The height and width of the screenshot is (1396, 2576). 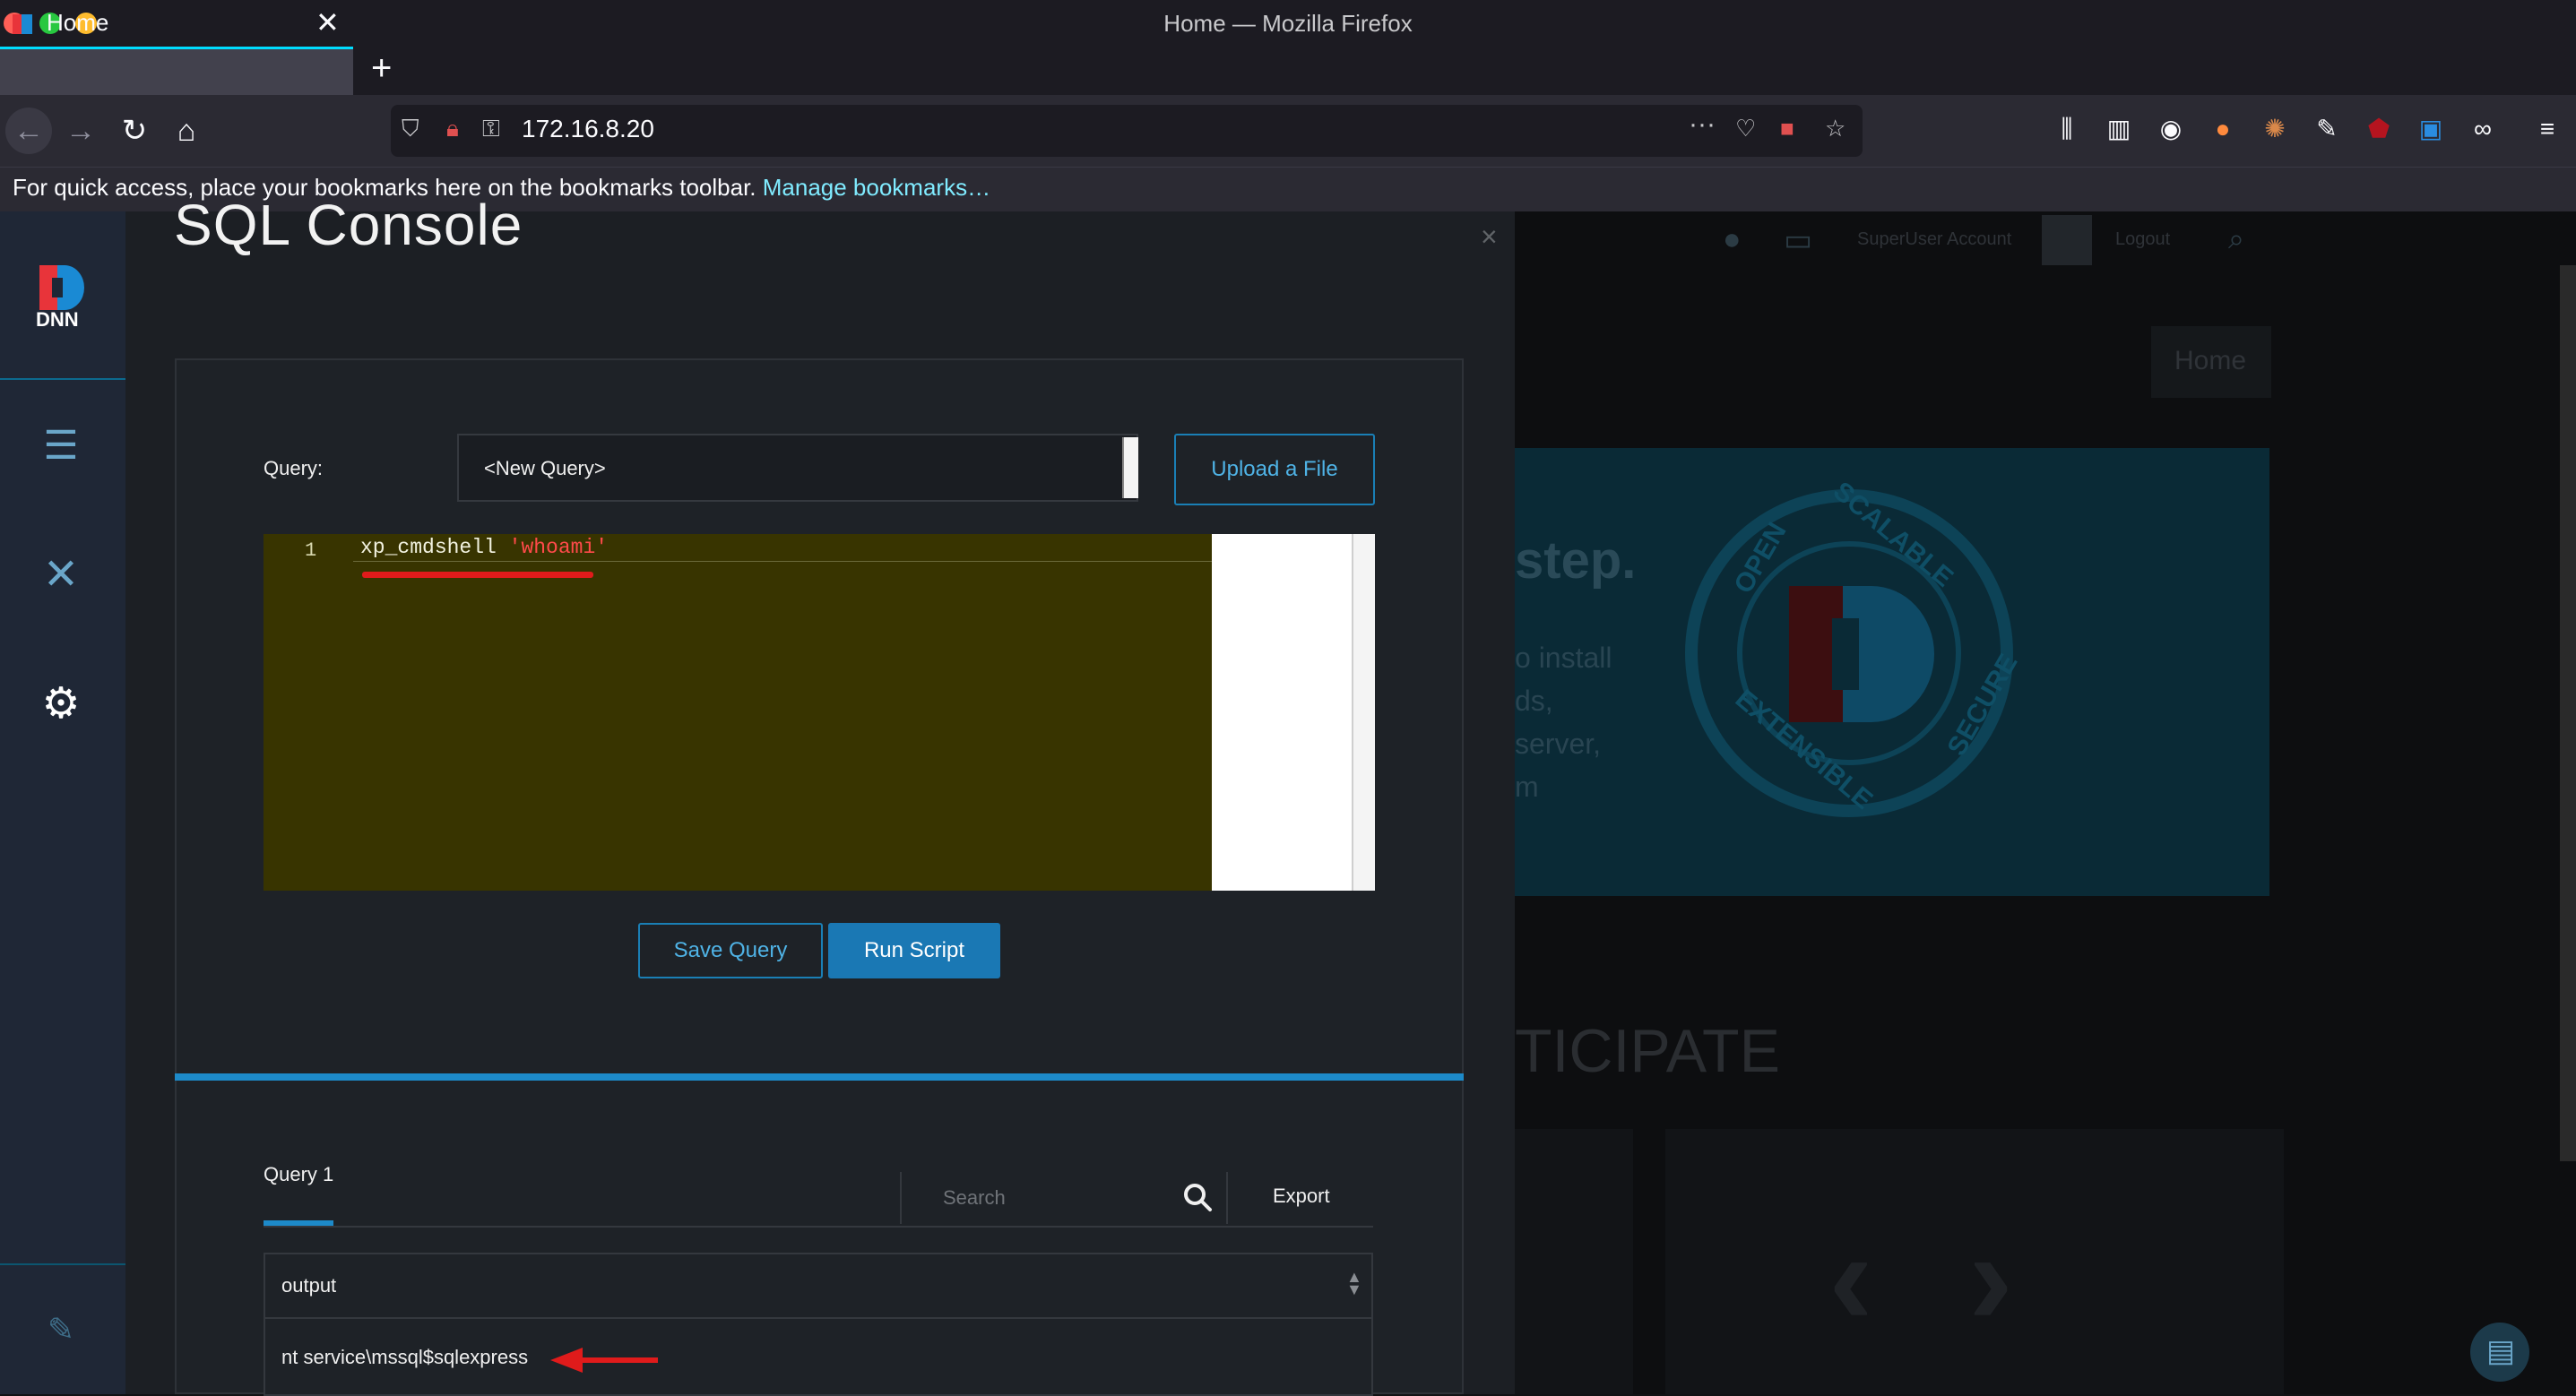 What do you see at coordinates (452, 129) in the screenshot?
I see `insecure-lock-icon: 🔒︎` at bounding box center [452, 129].